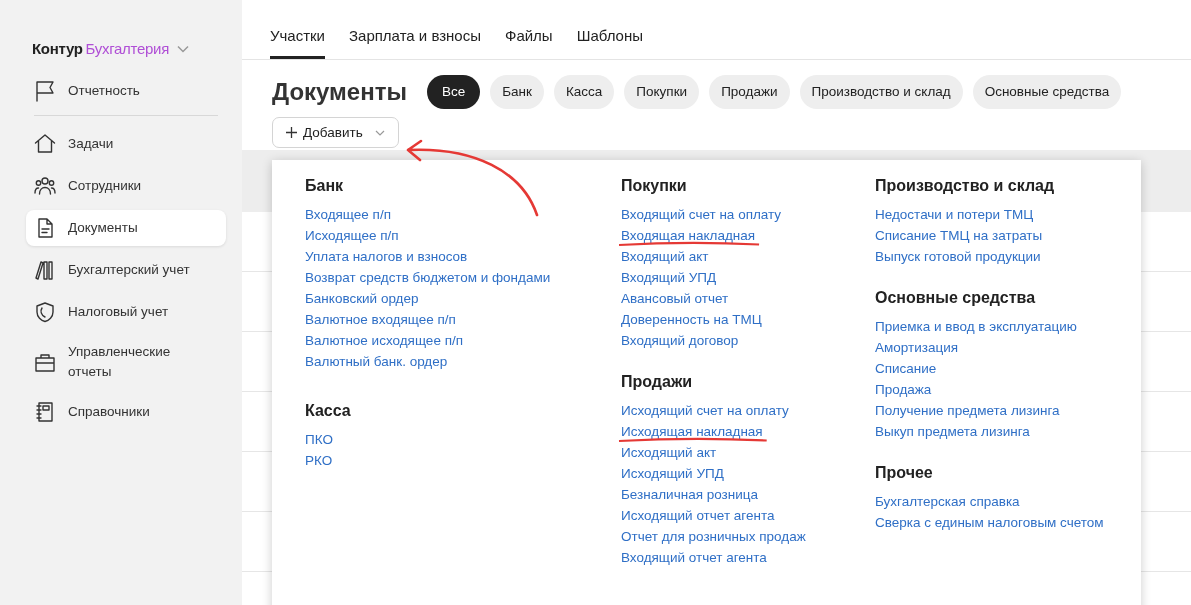 Image resolution: width=1191 pixels, height=605 pixels. What do you see at coordinates (517, 92) in the screenshot?
I see `filter-chip: Банк` at bounding box center [517, 92].